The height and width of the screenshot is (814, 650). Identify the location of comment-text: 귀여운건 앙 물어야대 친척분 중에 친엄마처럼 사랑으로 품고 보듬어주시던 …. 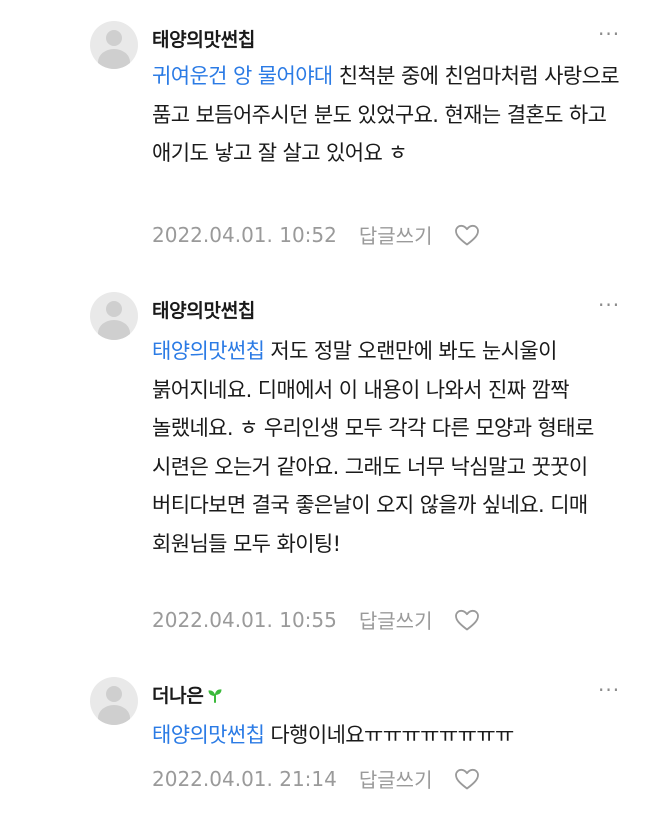
(387, 115).